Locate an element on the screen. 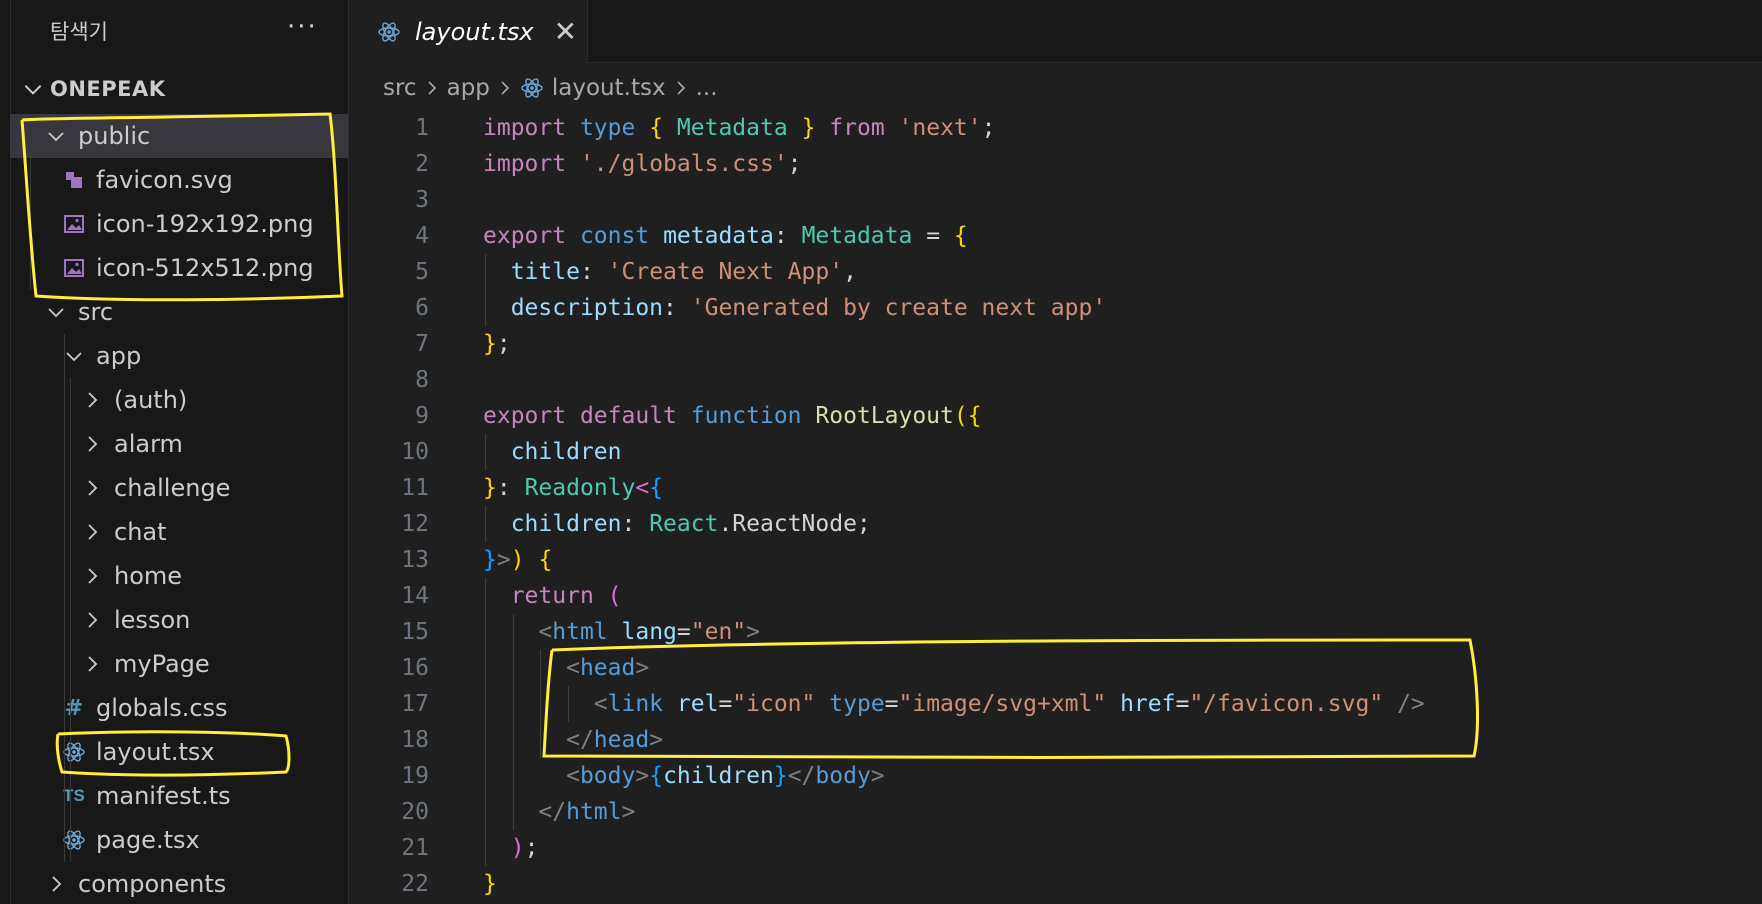  tree-file: TS manifest.ts is located at coordinates (179, 796).